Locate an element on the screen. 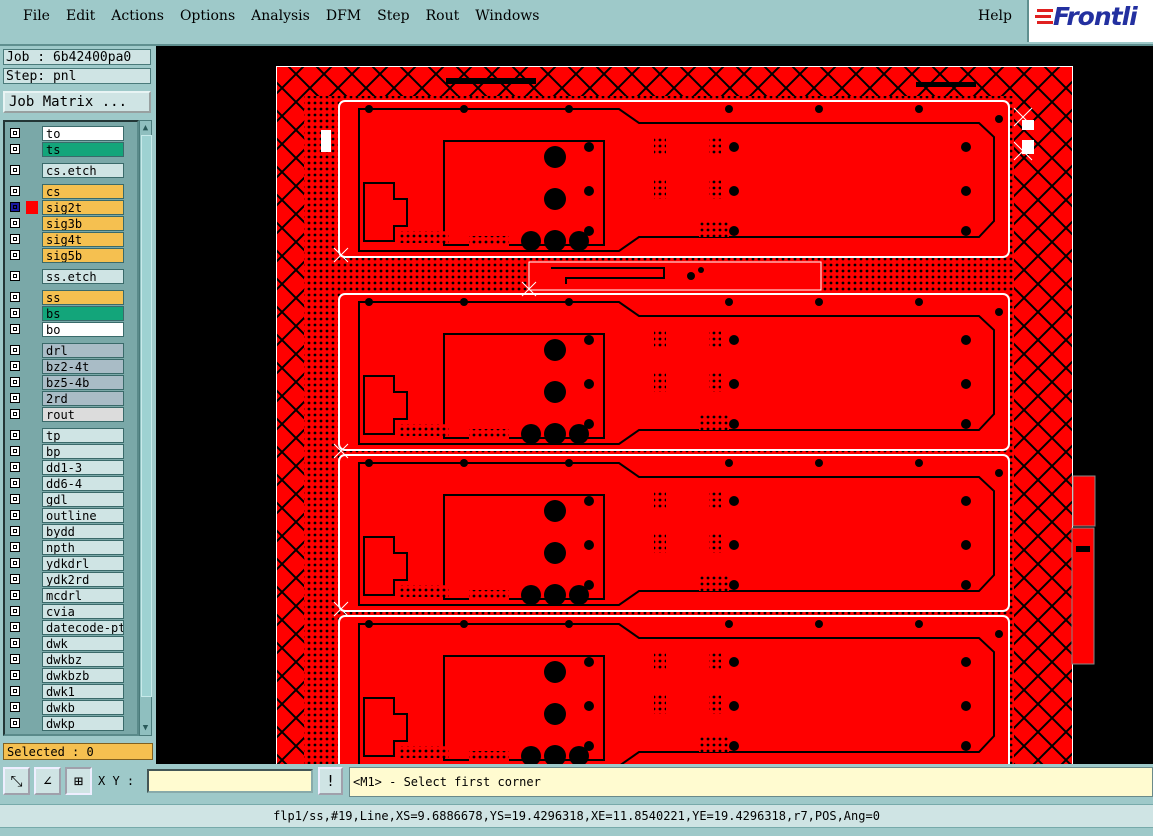  layer-name: dd1-3 is located at coordinates (83, 467).